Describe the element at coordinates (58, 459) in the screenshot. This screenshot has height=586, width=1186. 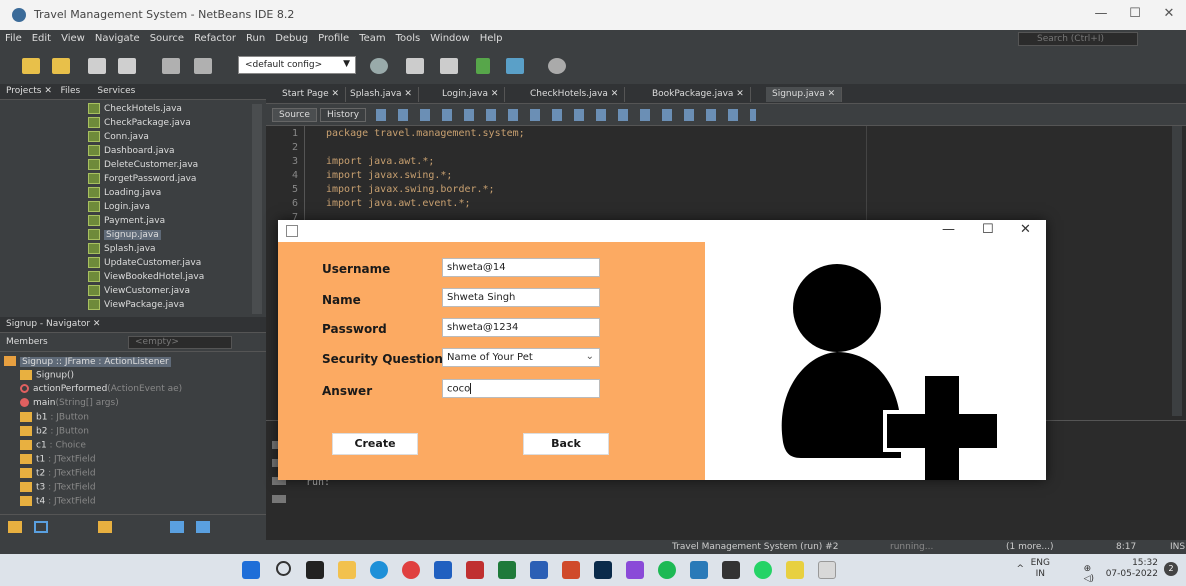
I see `nav-item-t1: t1 : JTextField` at that location.